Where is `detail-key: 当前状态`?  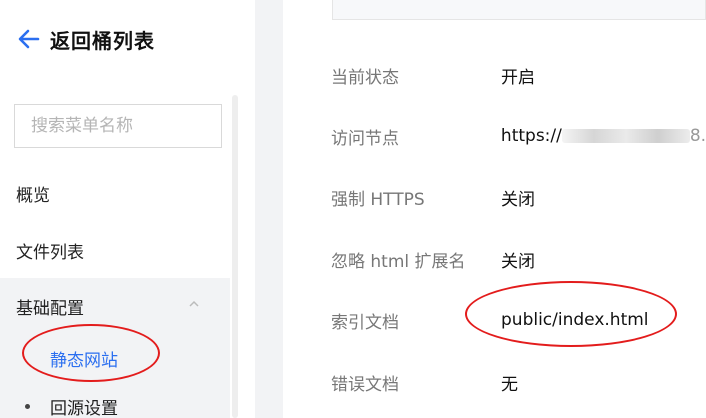
detail-key: 当前状态 is located at coordinates (365, 77).